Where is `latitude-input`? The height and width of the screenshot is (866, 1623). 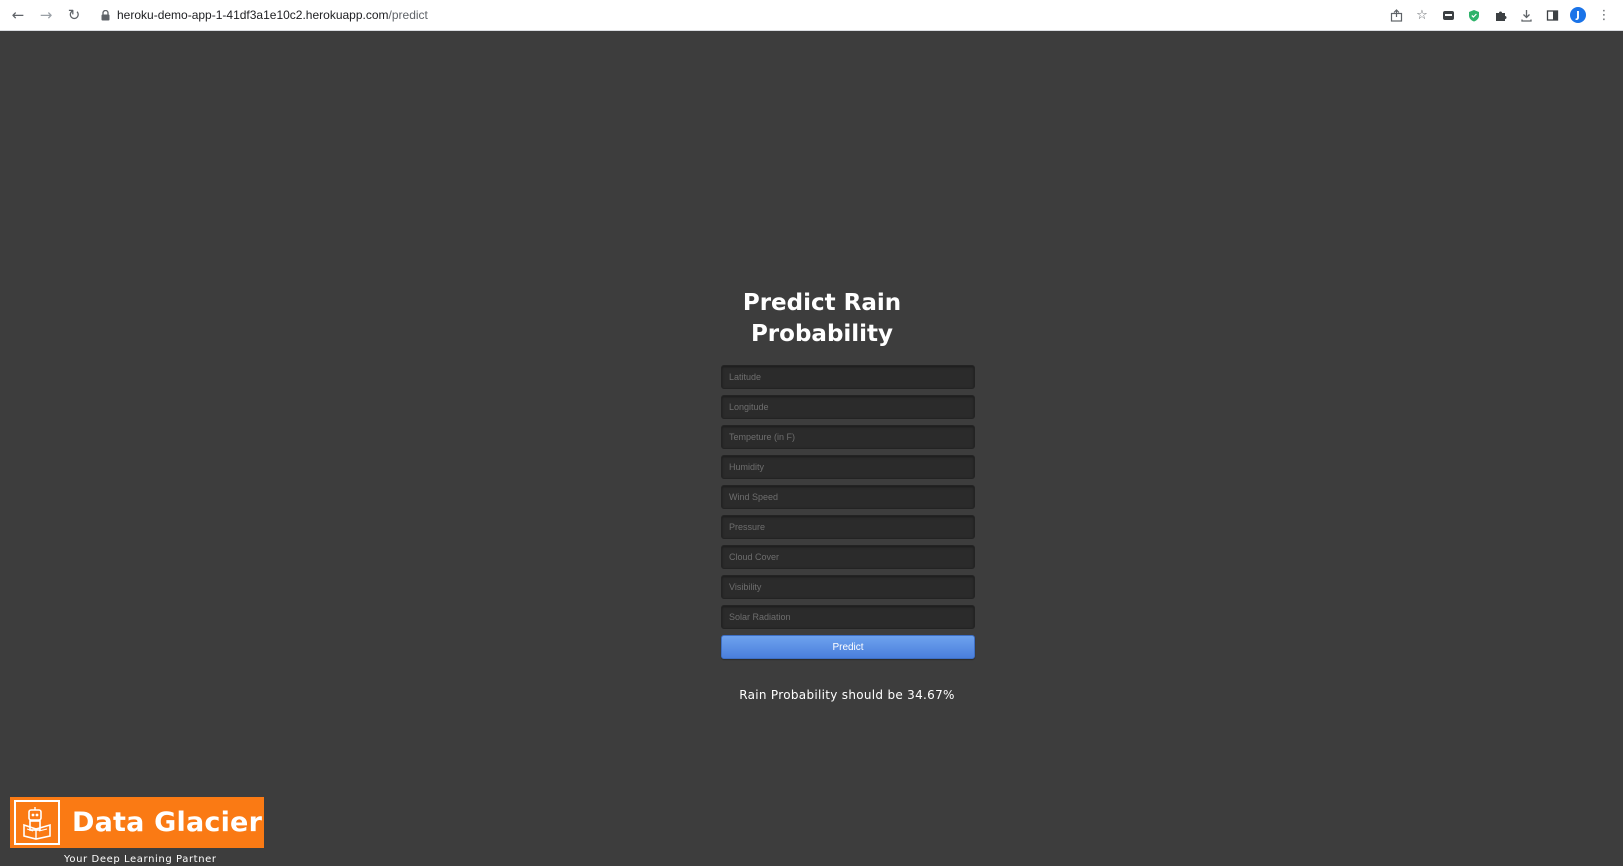 latitude-input is located at coordinates (848, 377).